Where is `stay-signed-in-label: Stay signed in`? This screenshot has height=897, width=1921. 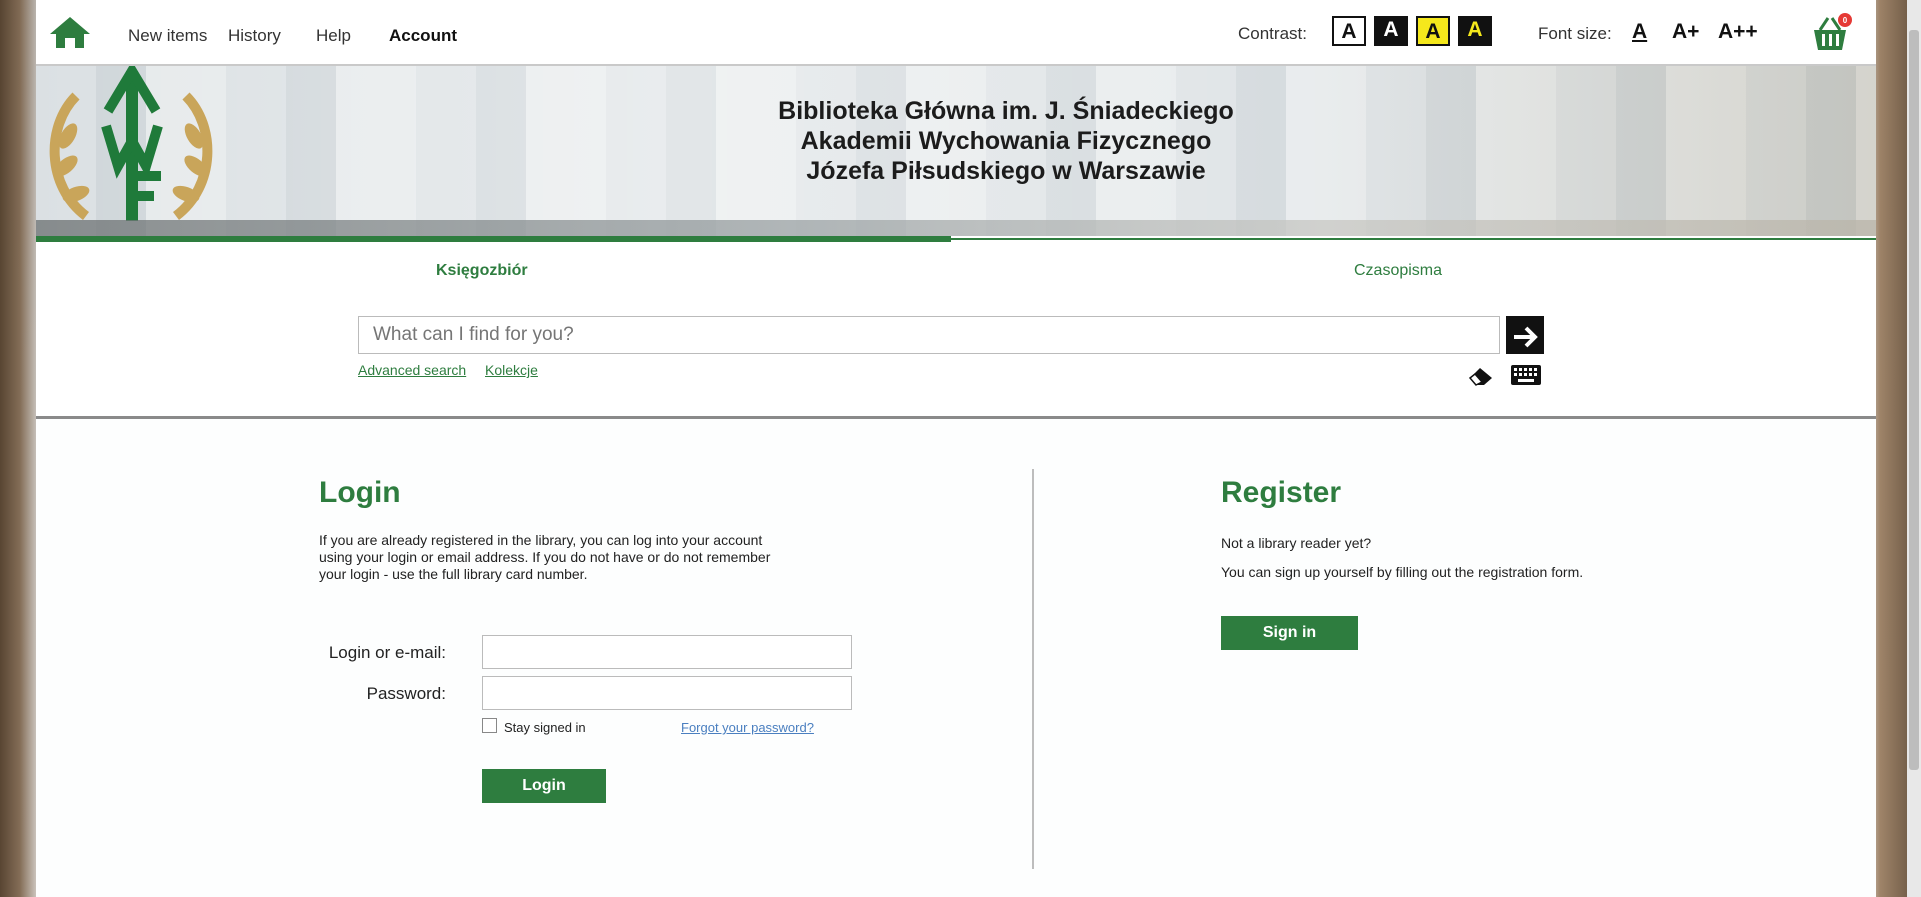
stay-signed-in-label: Stay signed in is located at coordinates (545, 727).